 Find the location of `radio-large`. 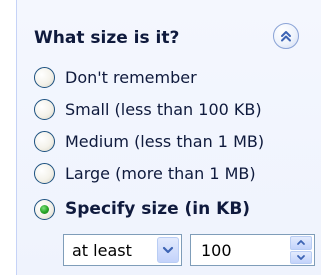

radio-large is located at coordinates (44, 173).